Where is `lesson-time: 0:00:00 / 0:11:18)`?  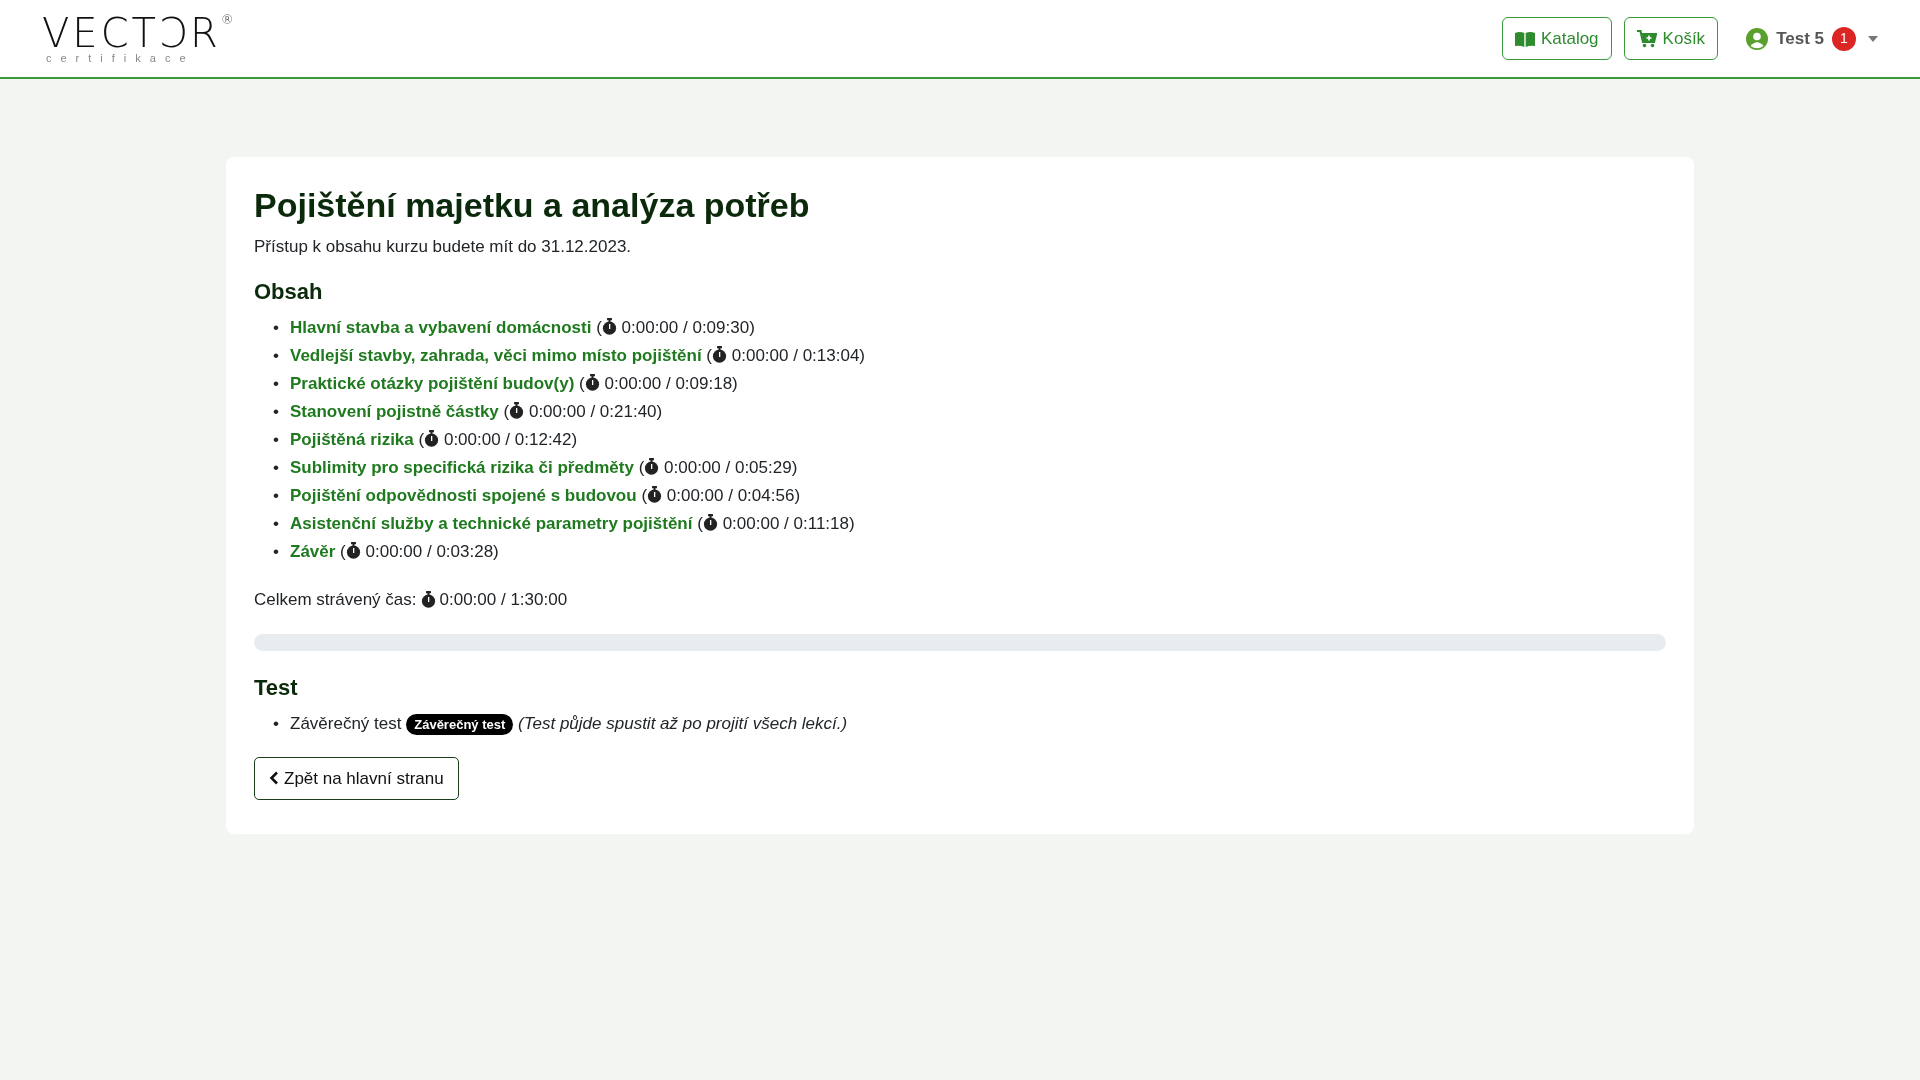
lesson-time: 0:00:00 / 0:11:18) is located at coordinates (788, 523).